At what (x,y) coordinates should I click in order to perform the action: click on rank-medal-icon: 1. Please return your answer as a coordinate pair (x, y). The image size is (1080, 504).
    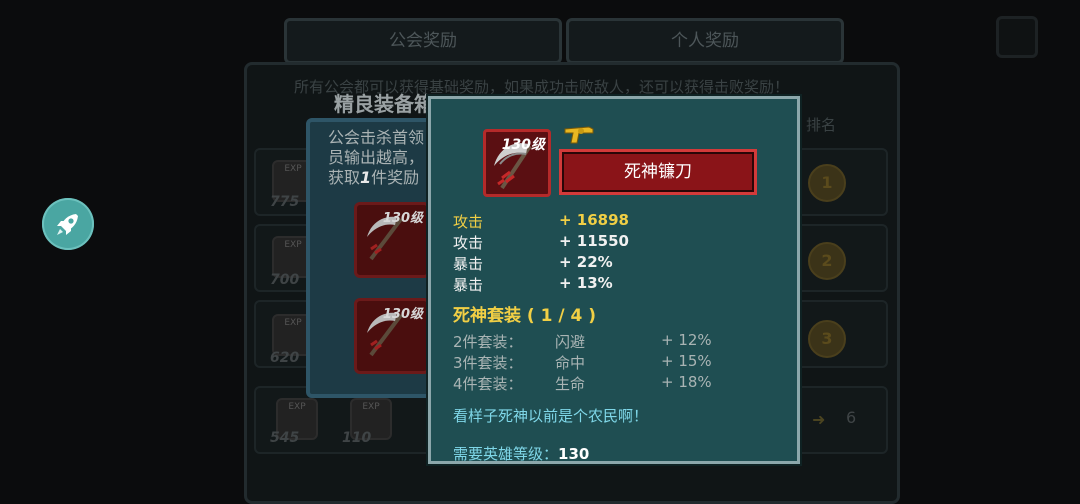
    Looking at the image, I should click on (827, 183).